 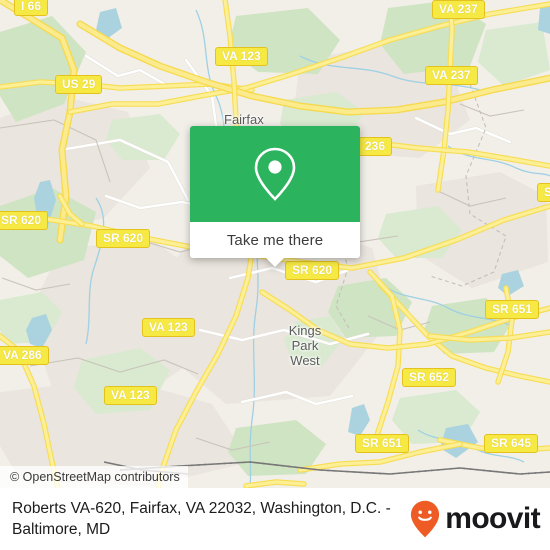 What do you see at coordinates (492, 518) in the screenshot?
I see `moovit-wordmark: moovit` at bounding box center [492, 518].